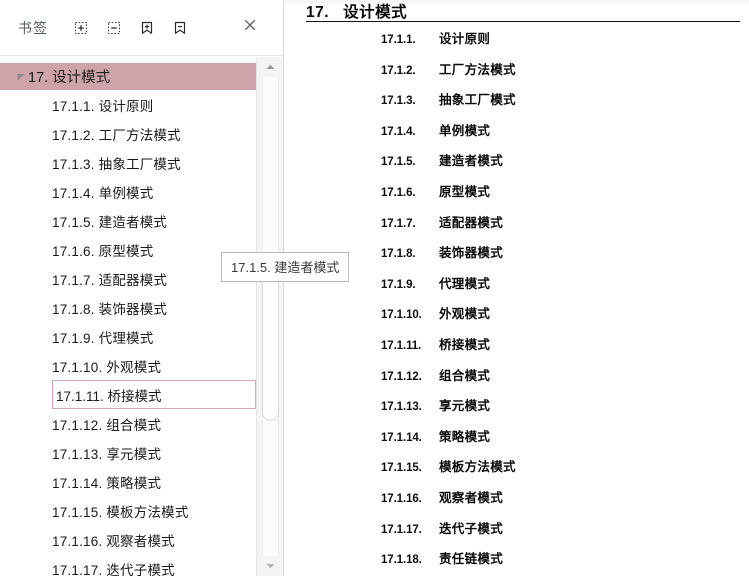  What do you see at coordinates (471, 161) in the screenshot?
I see `toc-entry-title: 建造者模式` at bounding box center [471, 161].